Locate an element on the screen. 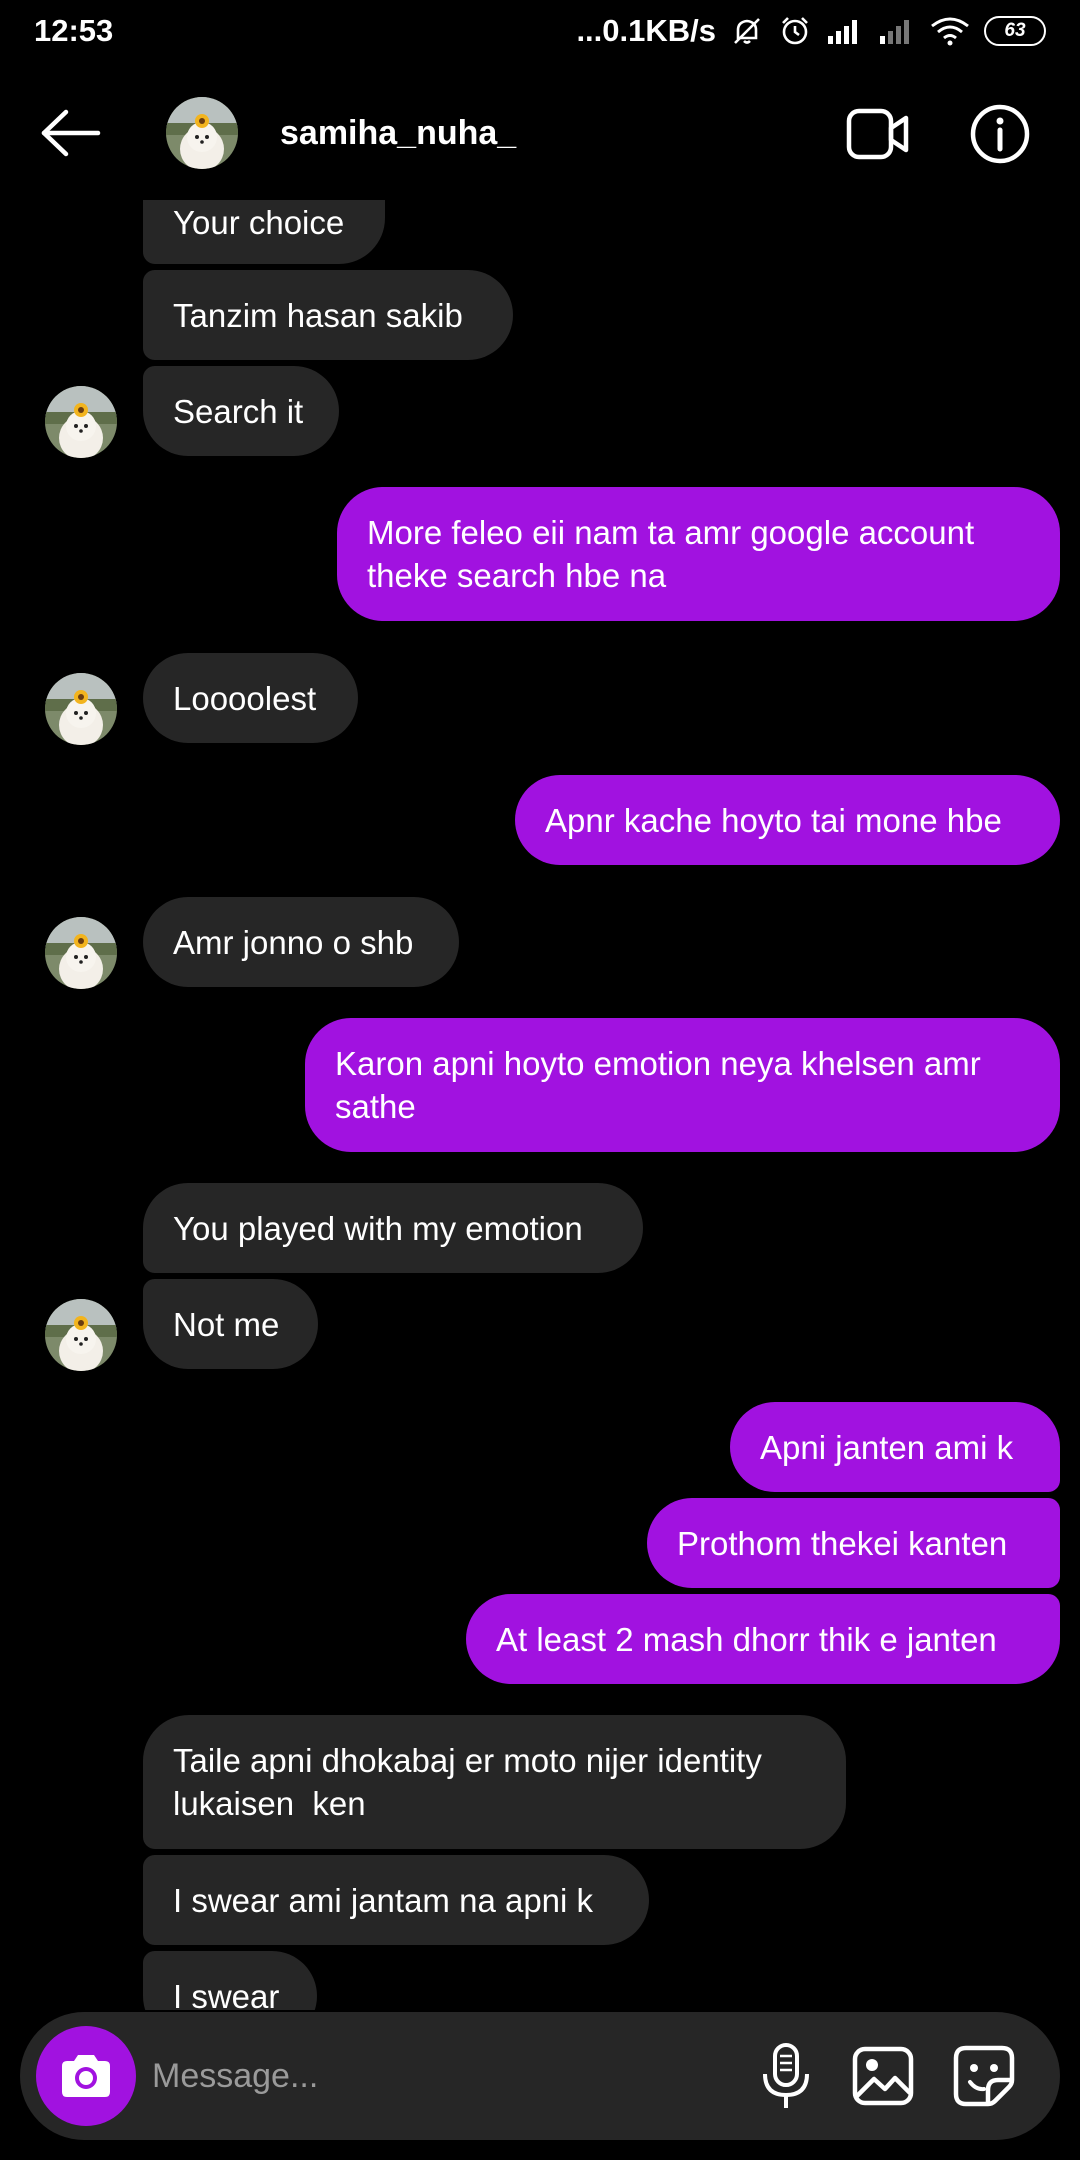 The height and width of the screenshot is (2160, 1080). message-composer is located at coordinates (540, 2076).